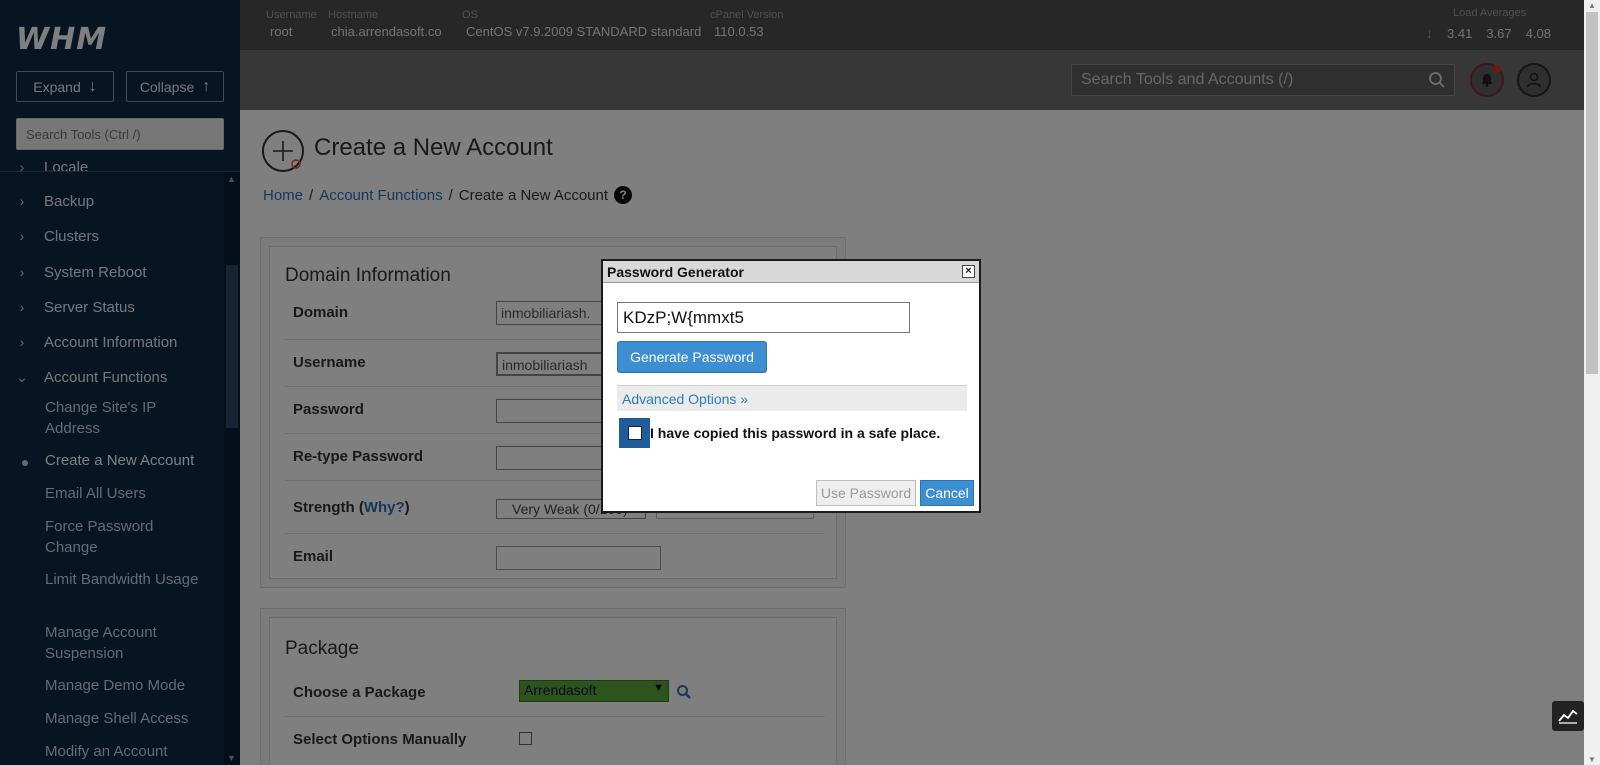 Image resolution: width=1600 pixels, height=765 pixels. What do you see at coordinates (1592, 382) in the screenshot?
I see `page-scrollbar: ▲ ▼` at bounding box center [1592, 382].